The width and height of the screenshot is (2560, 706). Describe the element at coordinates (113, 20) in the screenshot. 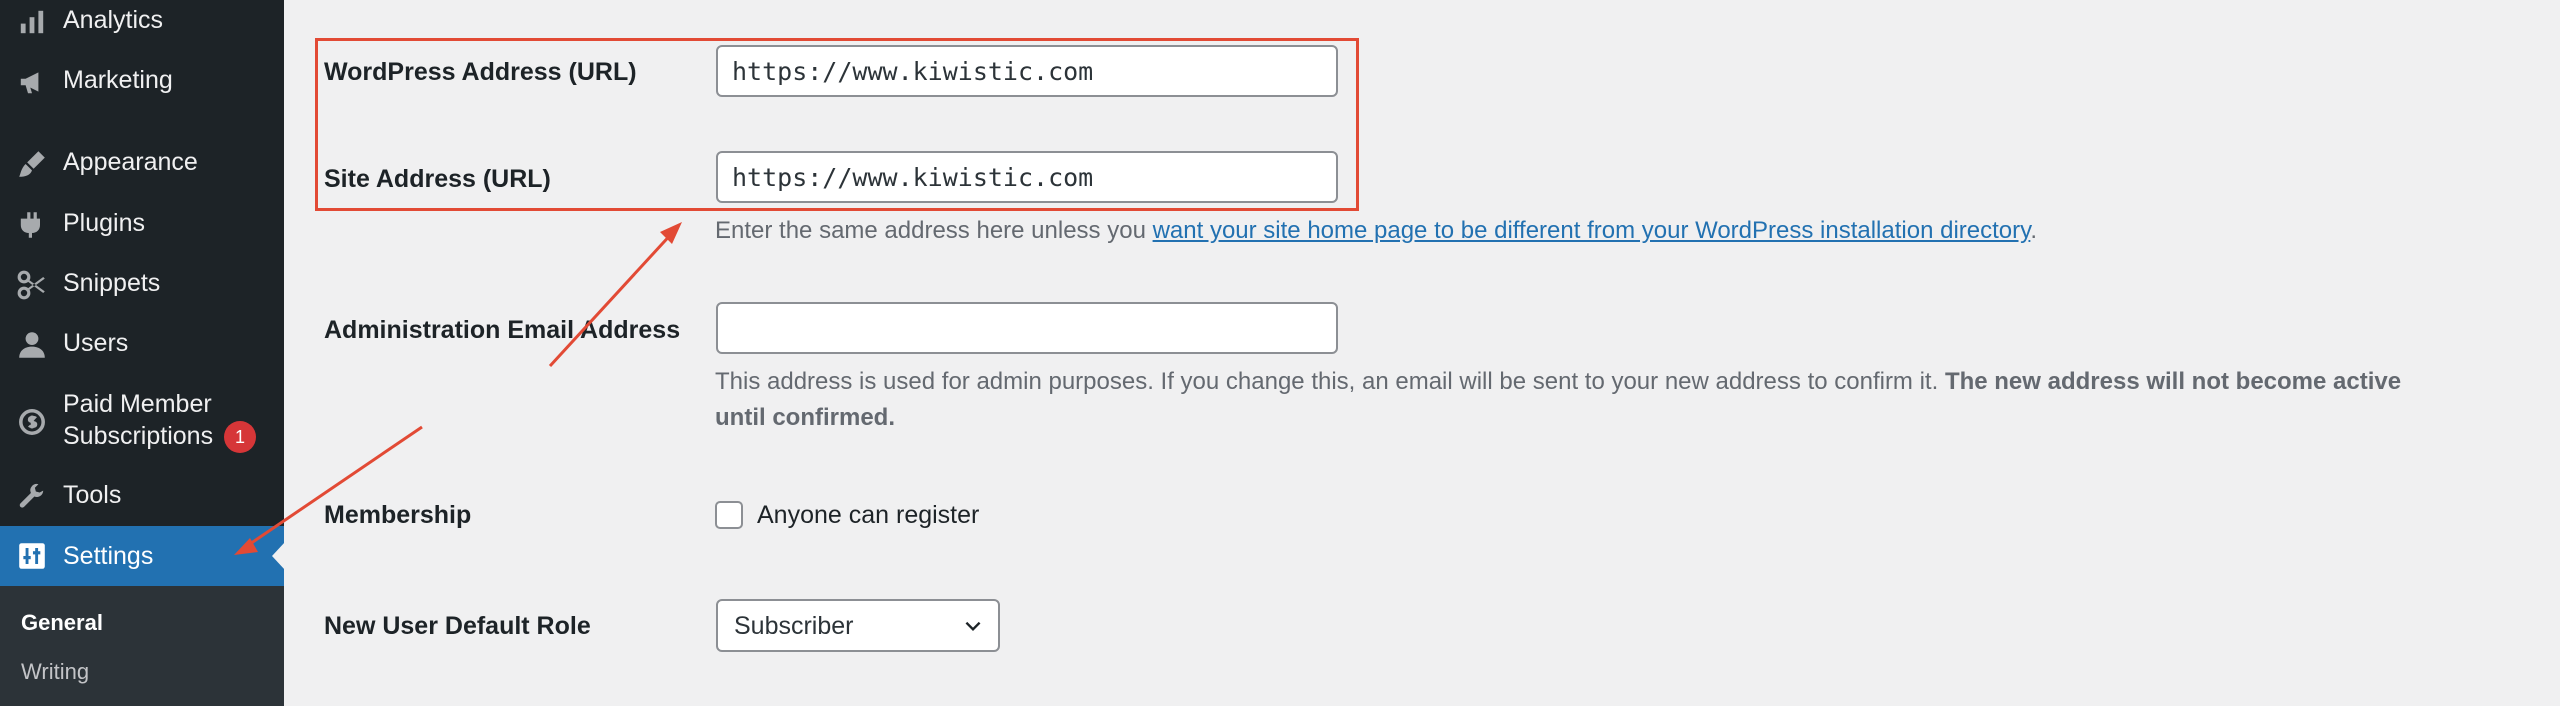

I see `sidebar-item-label: Analytics` at that location.